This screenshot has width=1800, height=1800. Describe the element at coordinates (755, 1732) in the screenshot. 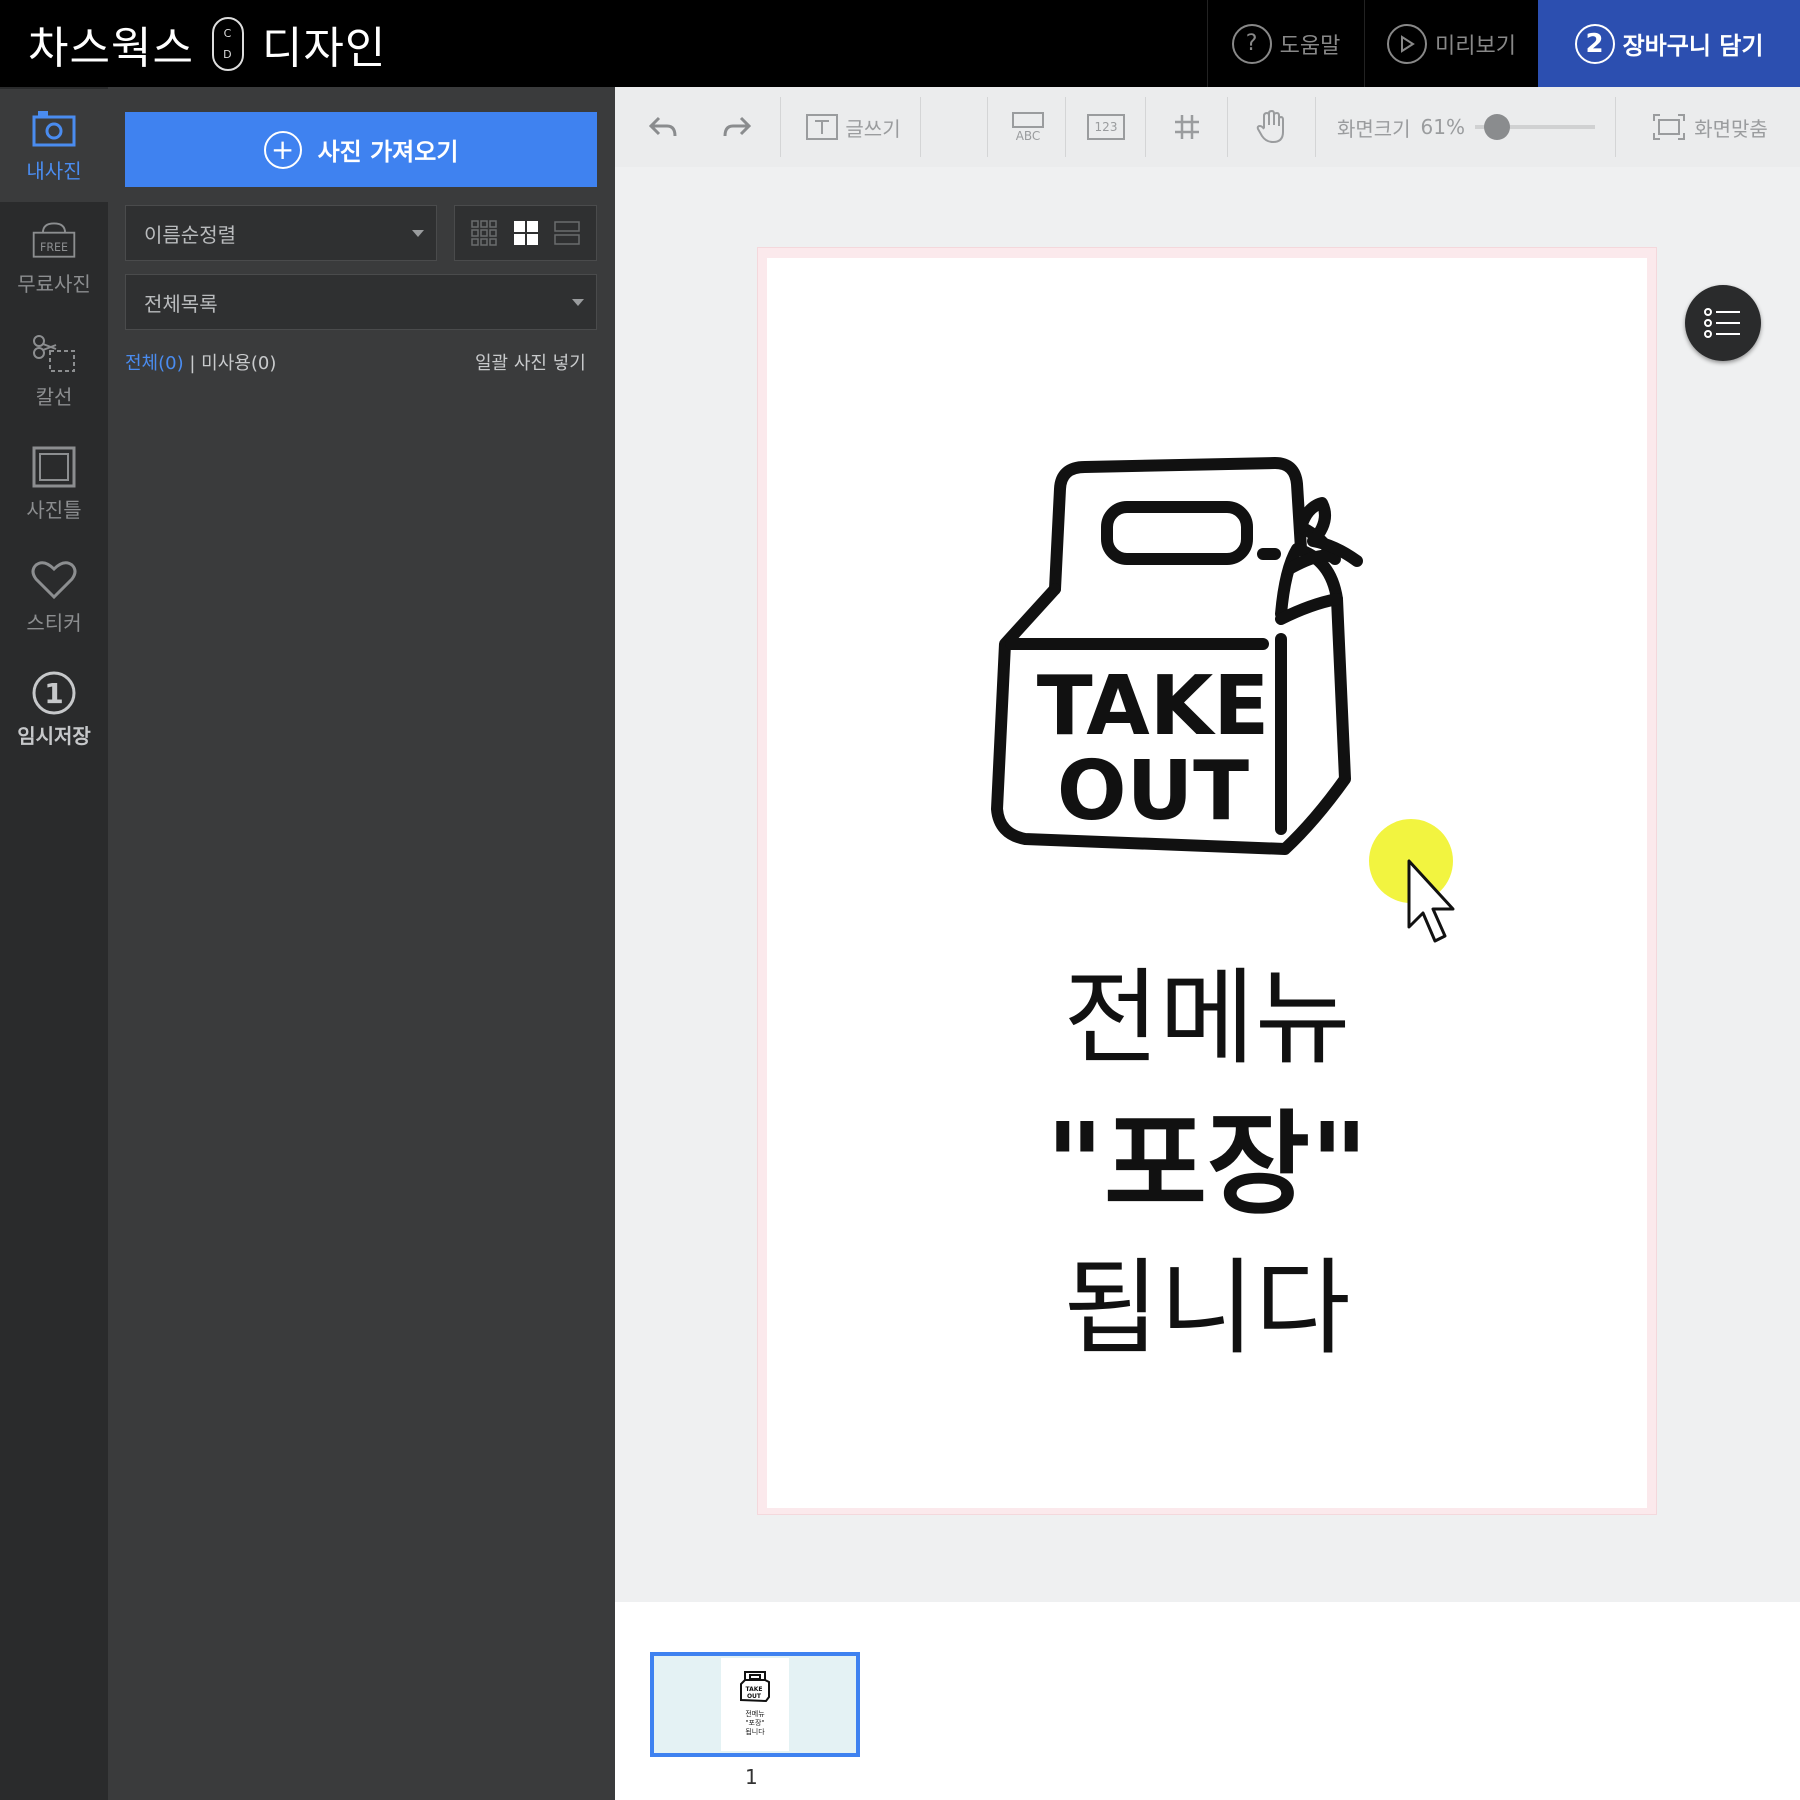

I see `thumb-line3: 됩니다` at that location.